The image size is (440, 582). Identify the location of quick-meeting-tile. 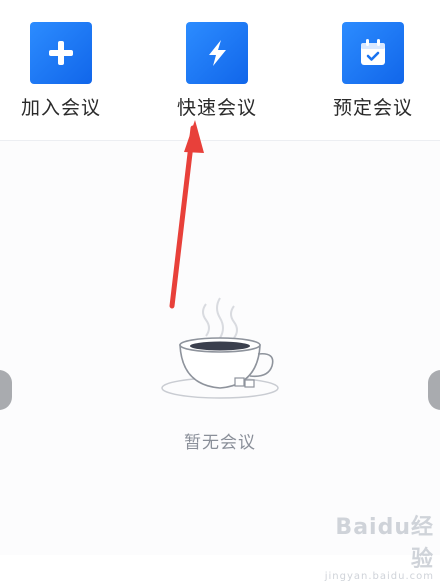
(217, 53).